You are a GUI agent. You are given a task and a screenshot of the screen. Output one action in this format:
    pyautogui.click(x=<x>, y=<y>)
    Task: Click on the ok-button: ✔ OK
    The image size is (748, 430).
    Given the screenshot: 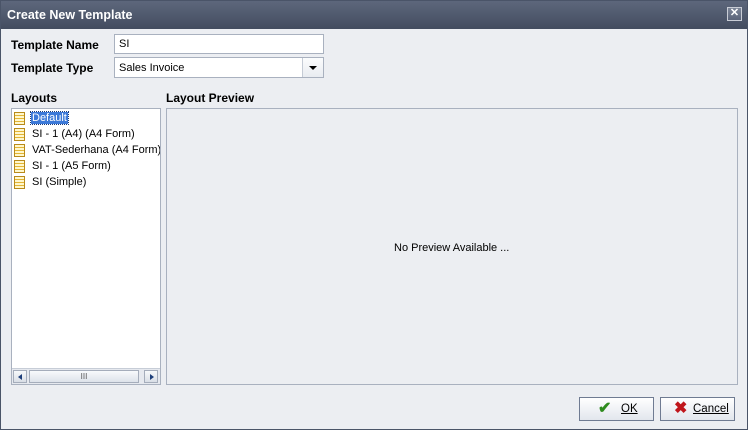 What is the action you would take?
    pyautogui.click(x=616, y=409)
    